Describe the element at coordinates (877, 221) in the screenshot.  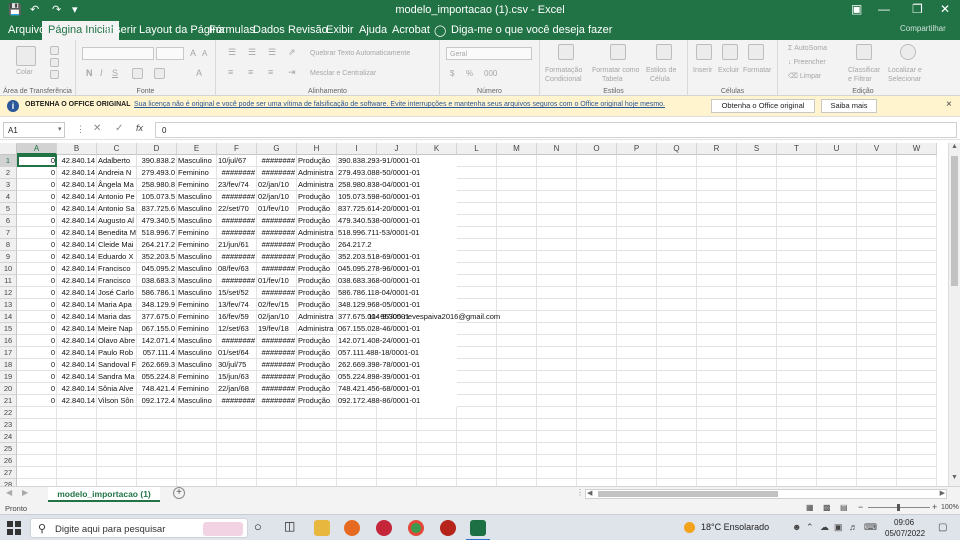
I see `cell-v6` at that location.